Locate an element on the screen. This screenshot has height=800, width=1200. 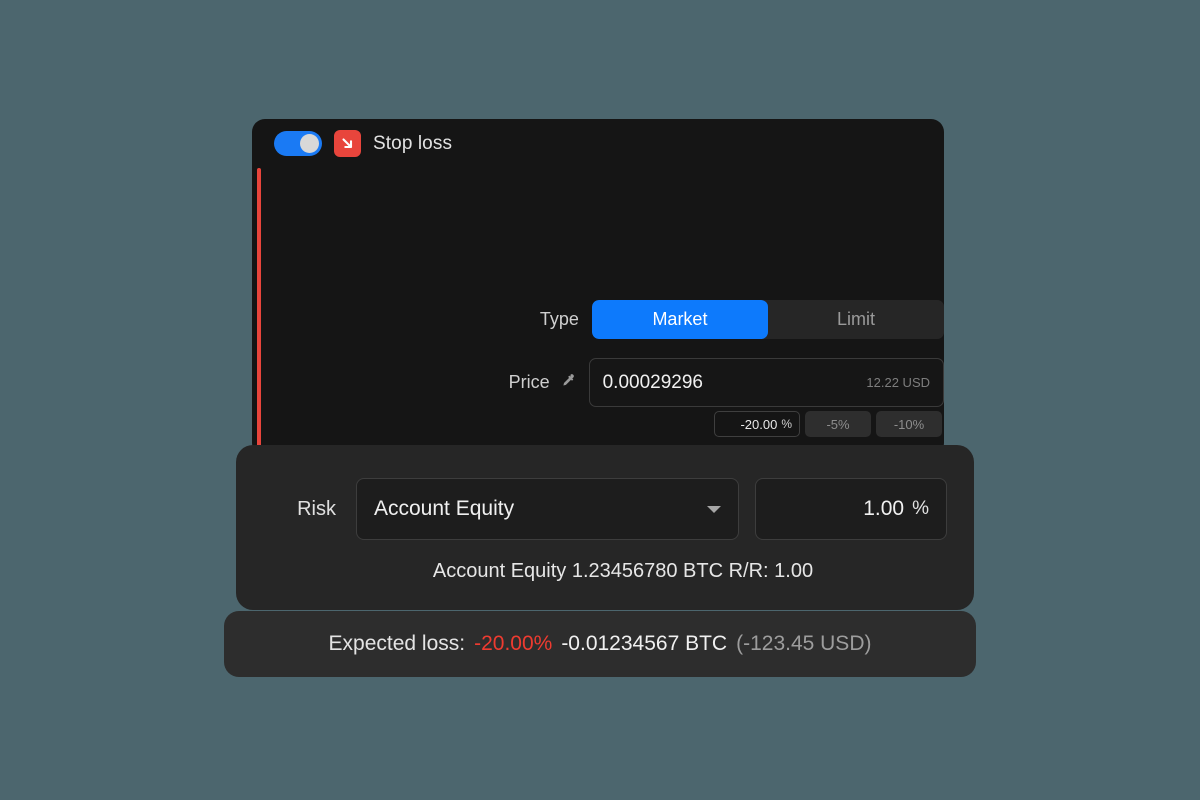
price-converted-value: 12.22 USD is located at coordinates (898, 382).